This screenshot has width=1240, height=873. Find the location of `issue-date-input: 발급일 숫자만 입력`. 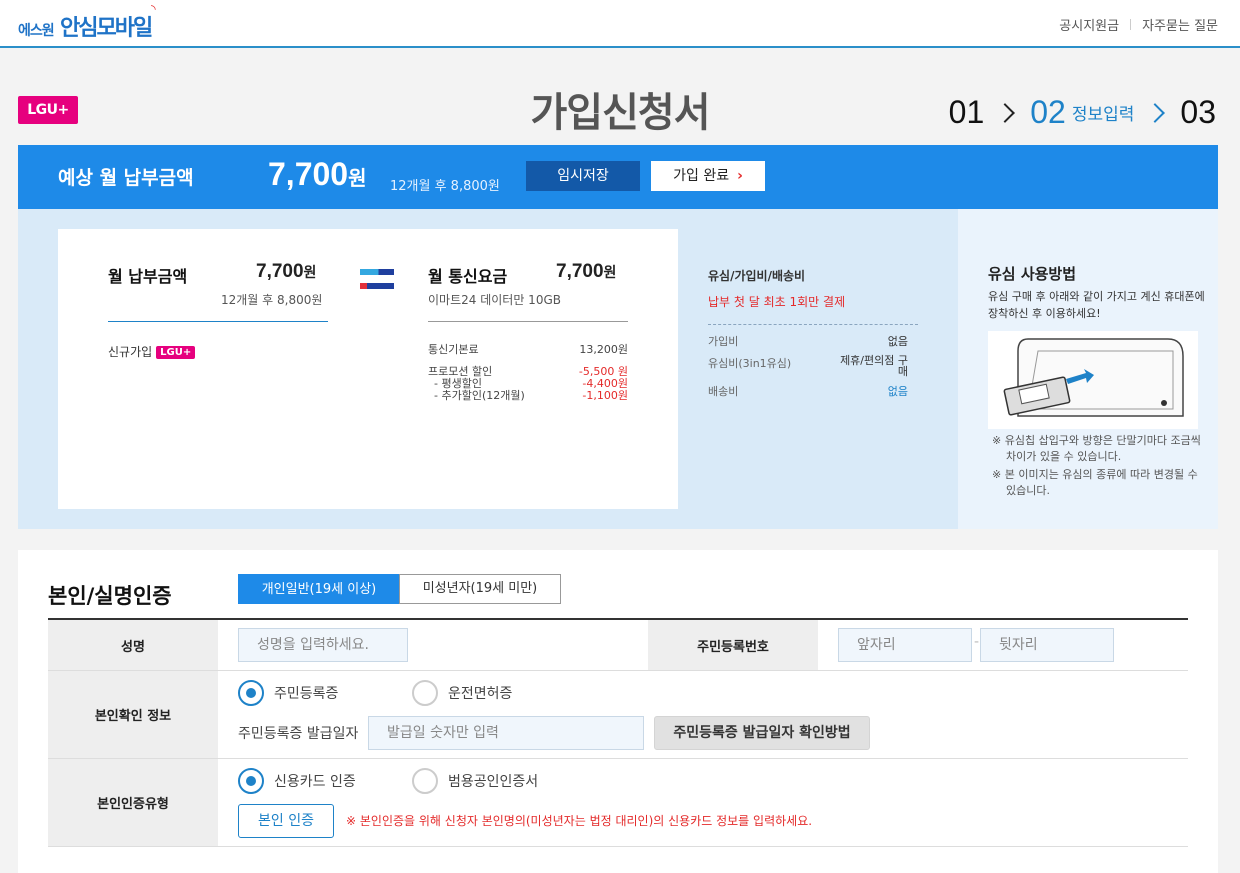

issue-date-input: 발급일 숫자만 입력 is located at coordinates (506, 733).